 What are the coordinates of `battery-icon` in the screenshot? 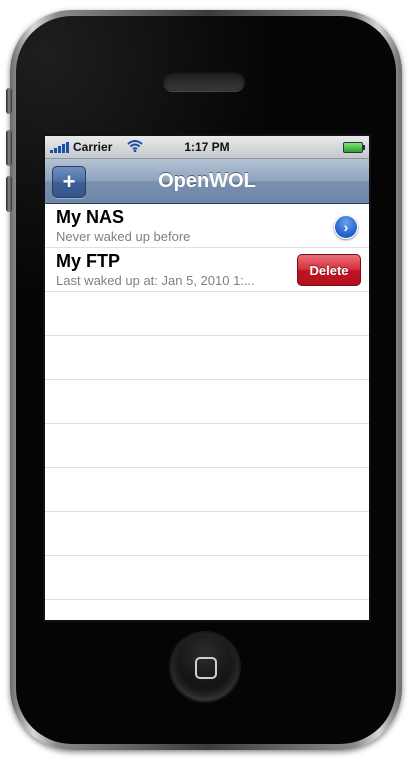 It's located at (354, 147).